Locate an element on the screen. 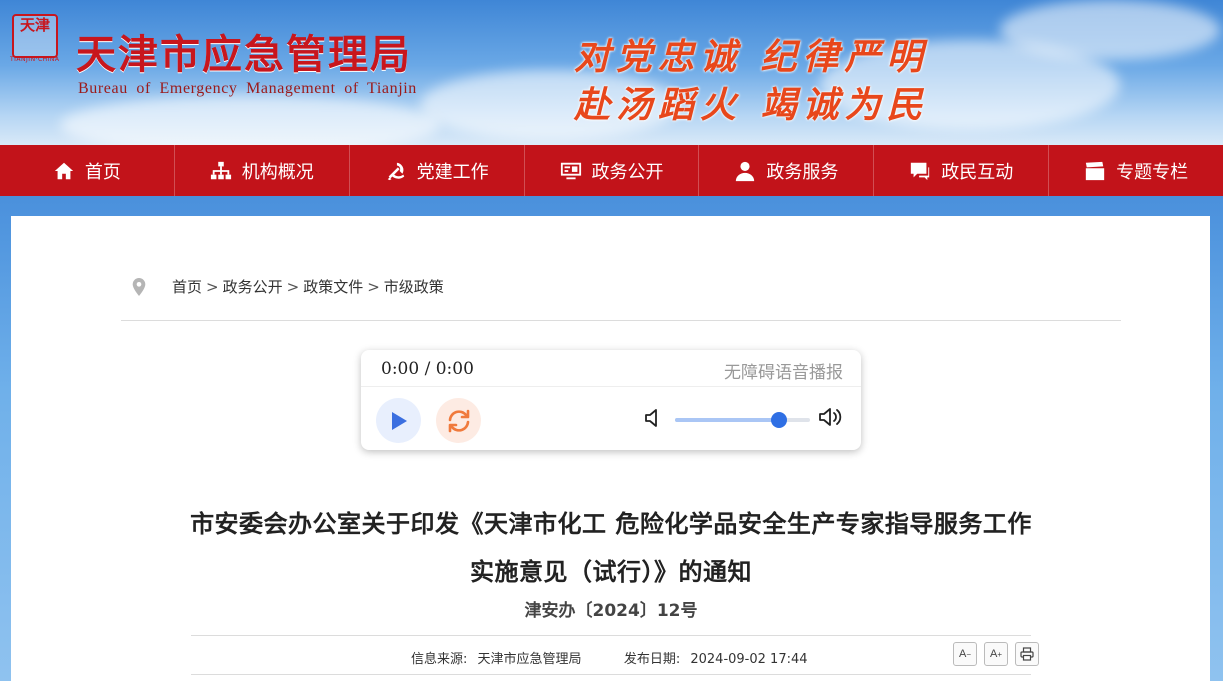  nav-item-label: 机构概况 is located at coordinates (277, 172).